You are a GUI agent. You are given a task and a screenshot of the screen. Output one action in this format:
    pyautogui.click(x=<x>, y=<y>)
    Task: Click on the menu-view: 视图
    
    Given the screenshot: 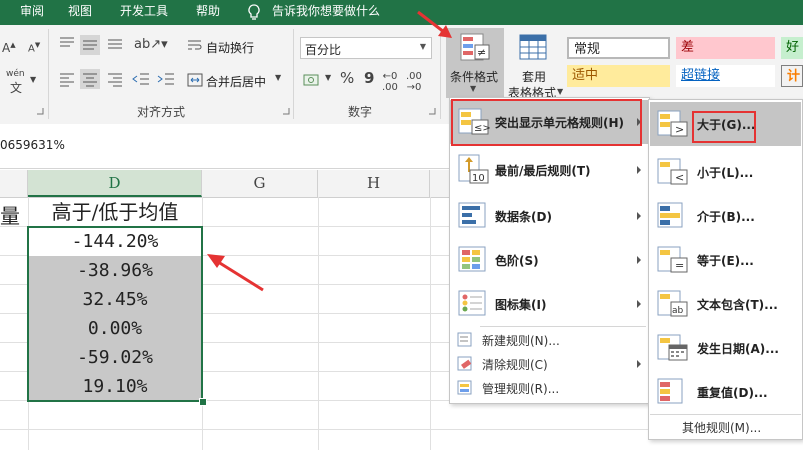 What is the action you would take?
    pyautogui.click(x=80, y=12)
    